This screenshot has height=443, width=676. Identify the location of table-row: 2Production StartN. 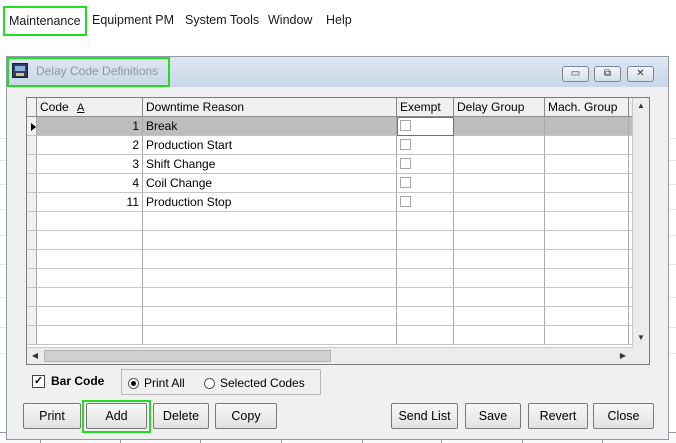
(333, 145).